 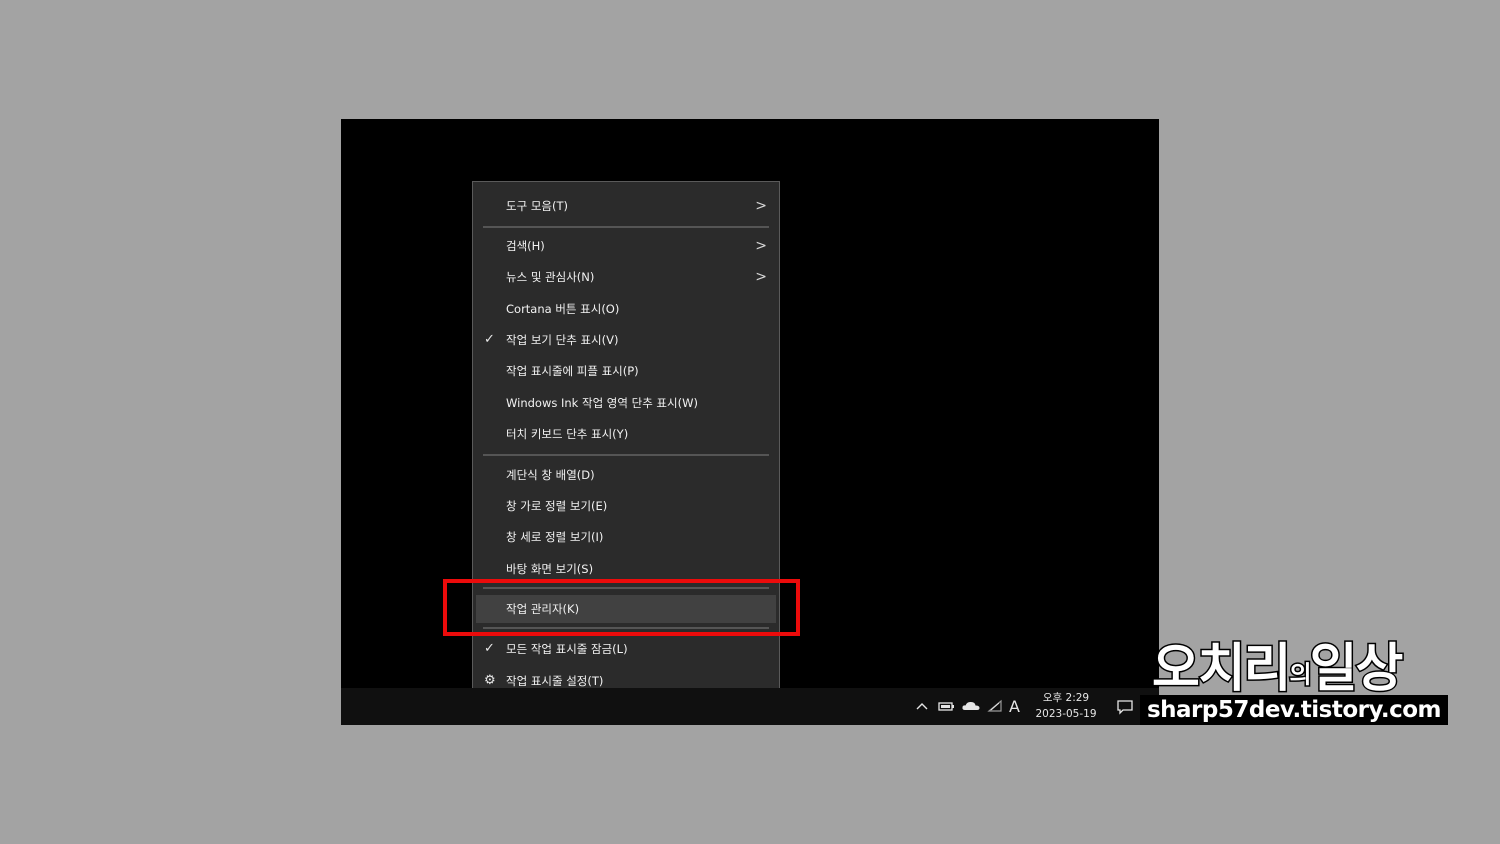 I want to click on watermark-url: sharp57dev.tistory.com, so click(x=1294, y=710).